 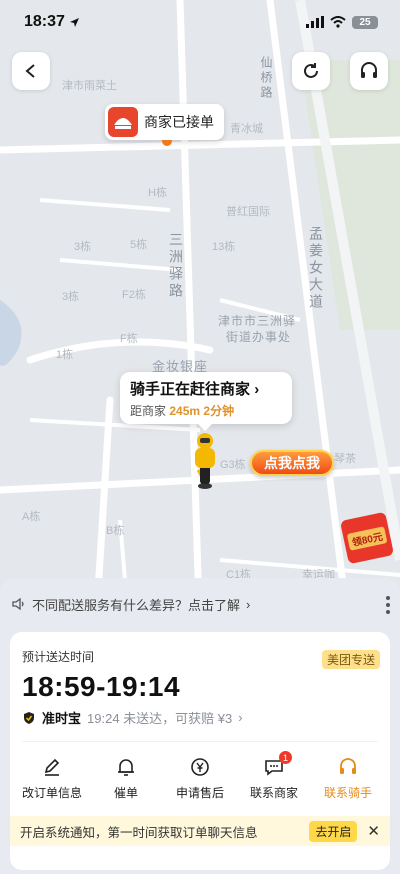 I want to click on rider-icon, so click(x=205, y=461).